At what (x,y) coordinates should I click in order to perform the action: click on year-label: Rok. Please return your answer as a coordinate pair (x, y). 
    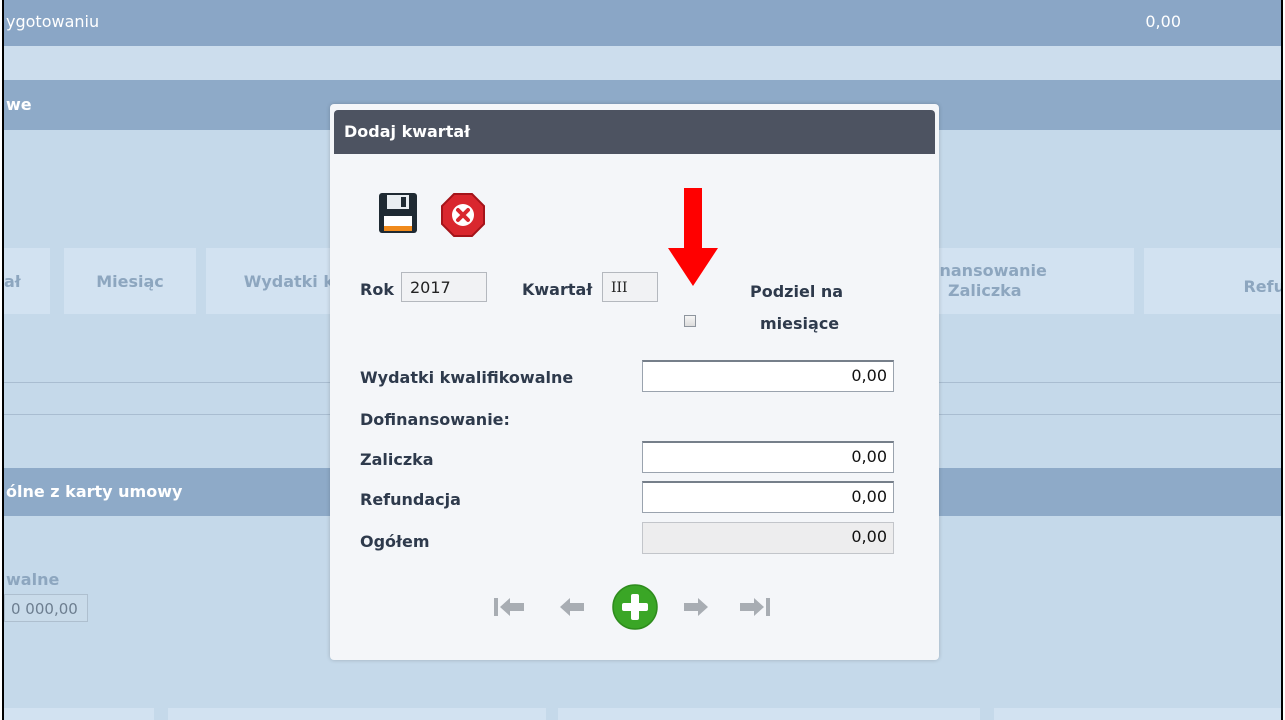
    Looking at the image, I should click on (377, 289).